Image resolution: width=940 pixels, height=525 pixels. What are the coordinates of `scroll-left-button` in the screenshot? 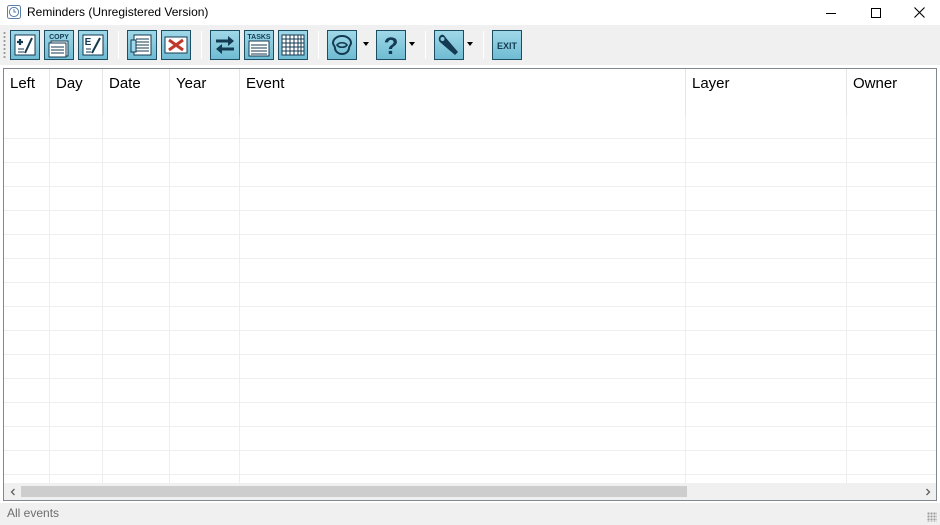 It's located at (12, 491).